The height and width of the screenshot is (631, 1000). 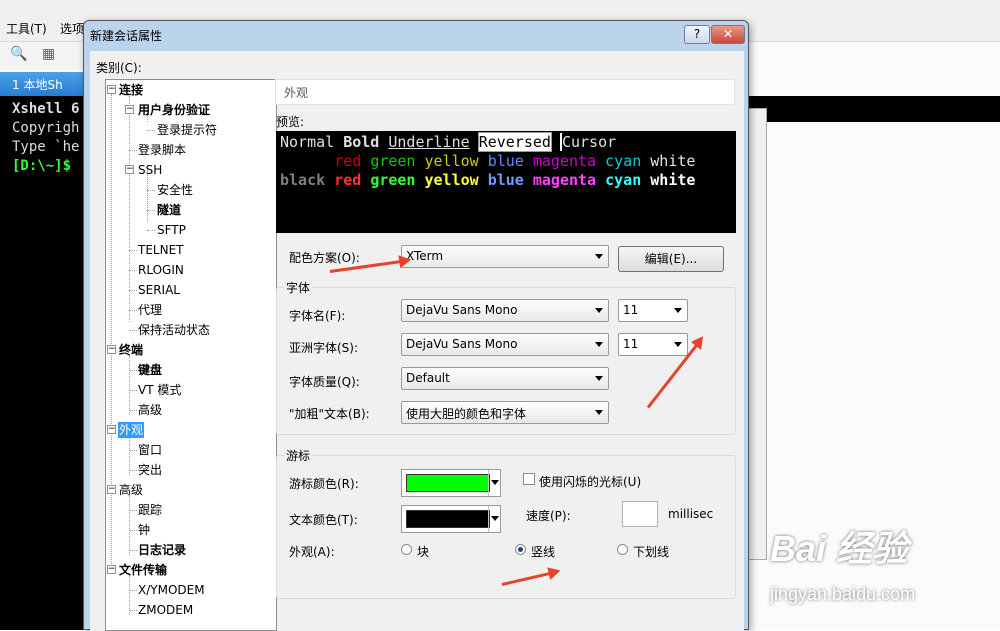 I want to click on shape-underline-radio, so click(x=622, y=549).